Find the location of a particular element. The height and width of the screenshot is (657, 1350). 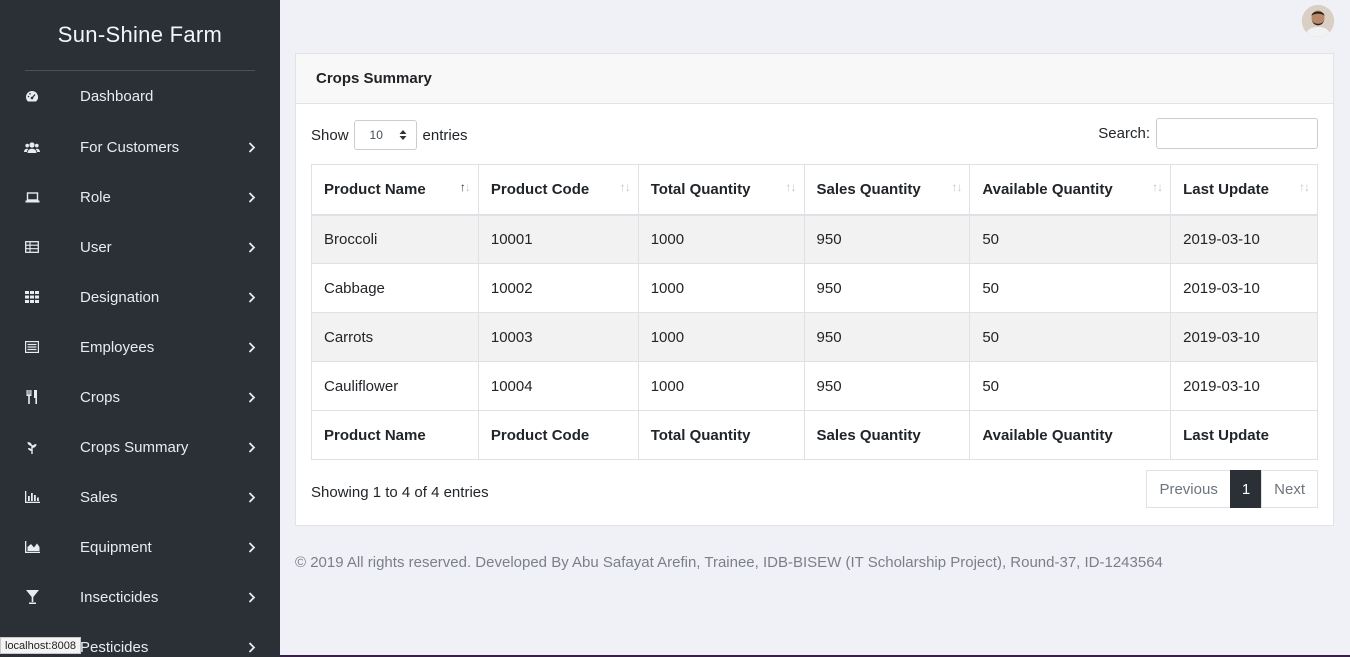

sidebar-item-label: Crops is located at coordinates (100, 397).